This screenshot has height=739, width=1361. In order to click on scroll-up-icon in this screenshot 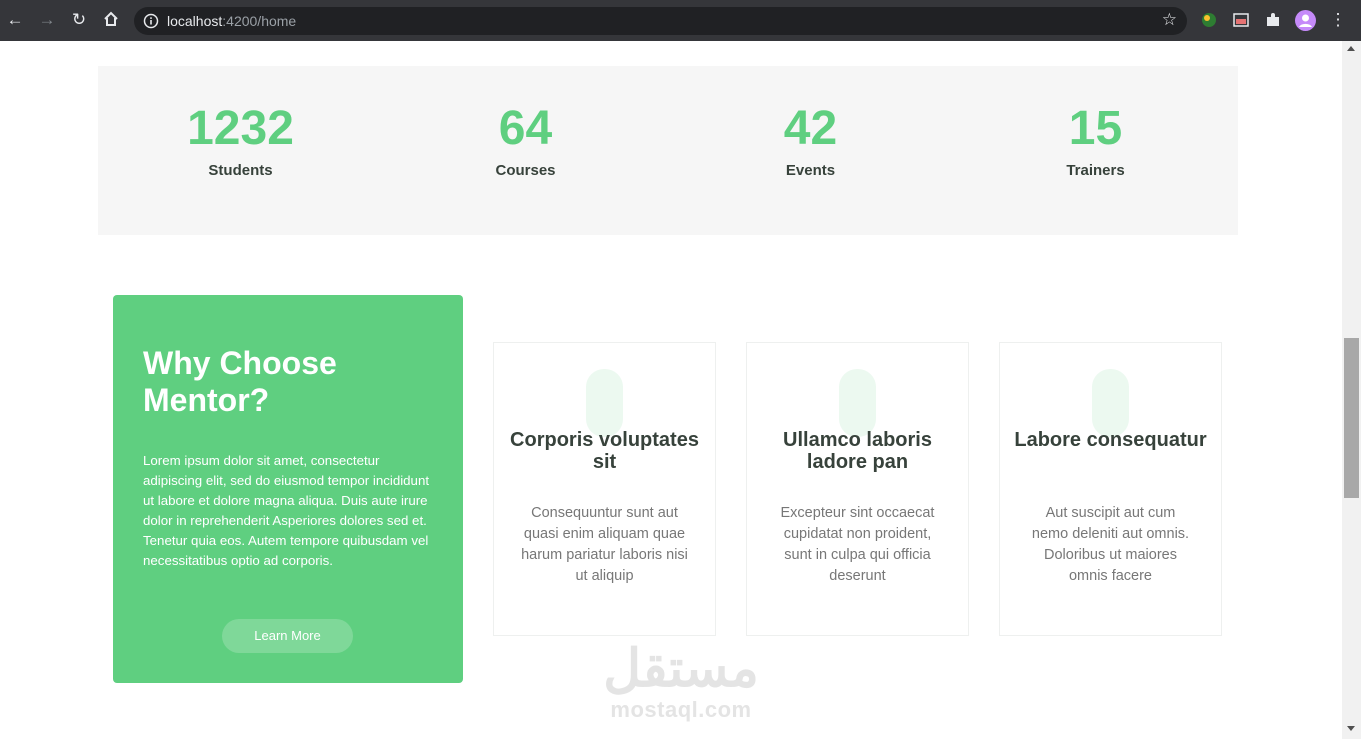, I will do `click(1351, 48)`.